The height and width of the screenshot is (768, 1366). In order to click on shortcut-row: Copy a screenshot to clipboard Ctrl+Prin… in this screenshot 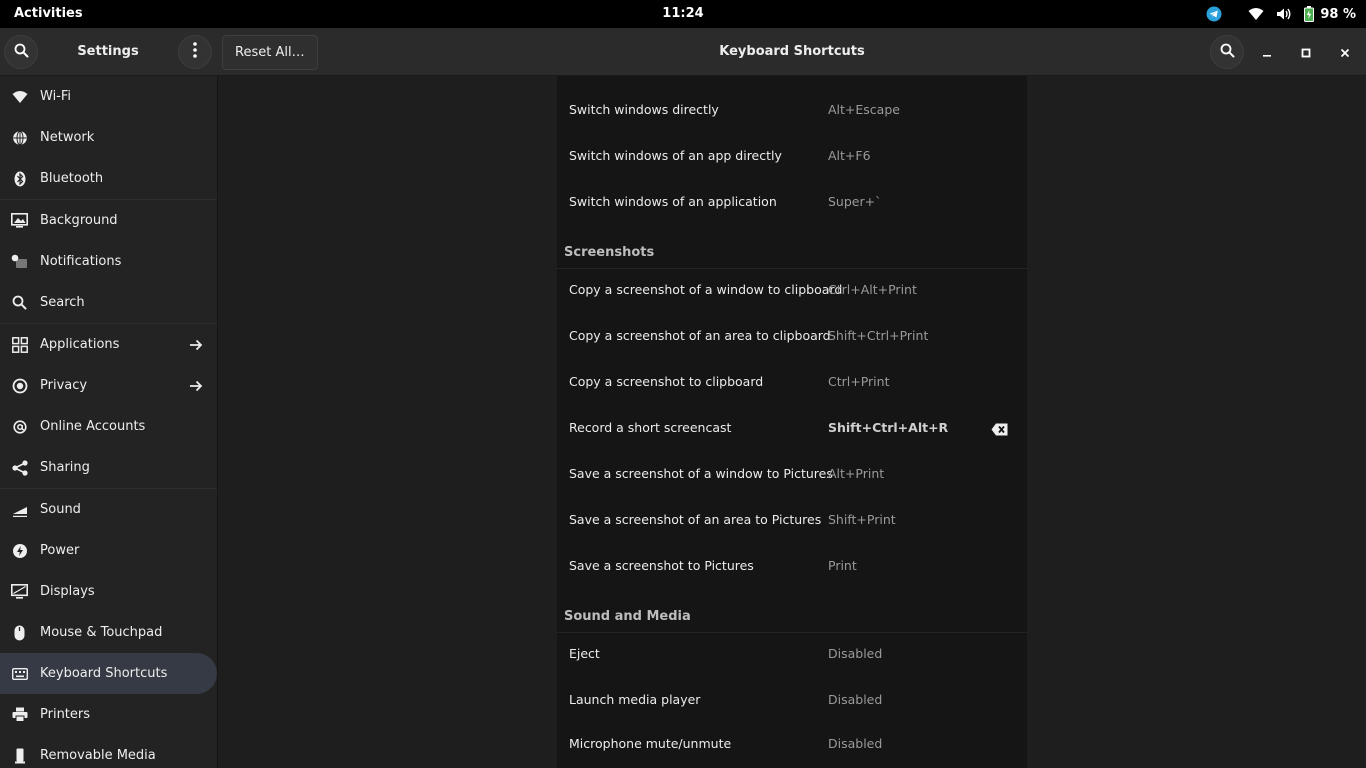, I will do `click(792, 383)`.